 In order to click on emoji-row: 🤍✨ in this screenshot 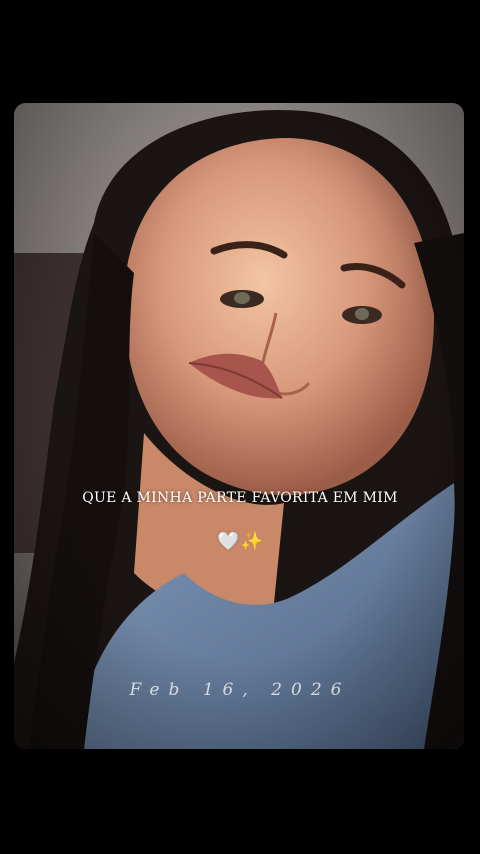, I will do `click(240, 542)`.